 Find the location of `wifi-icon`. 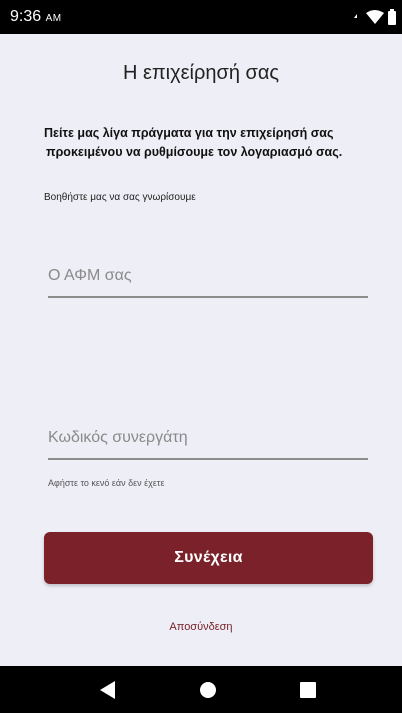

wifi-icon is located at coordinates (375, 17).